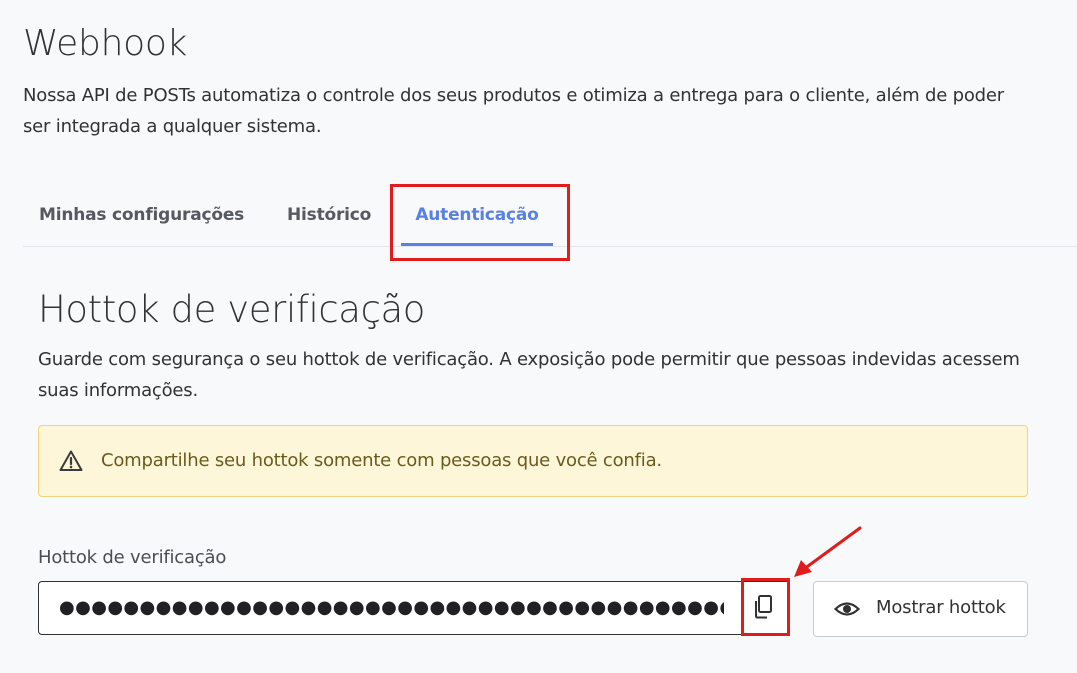  Describe the element at coordinates (329, 217) in the screenshot. I see `tab-historico: Histórico` at that location.